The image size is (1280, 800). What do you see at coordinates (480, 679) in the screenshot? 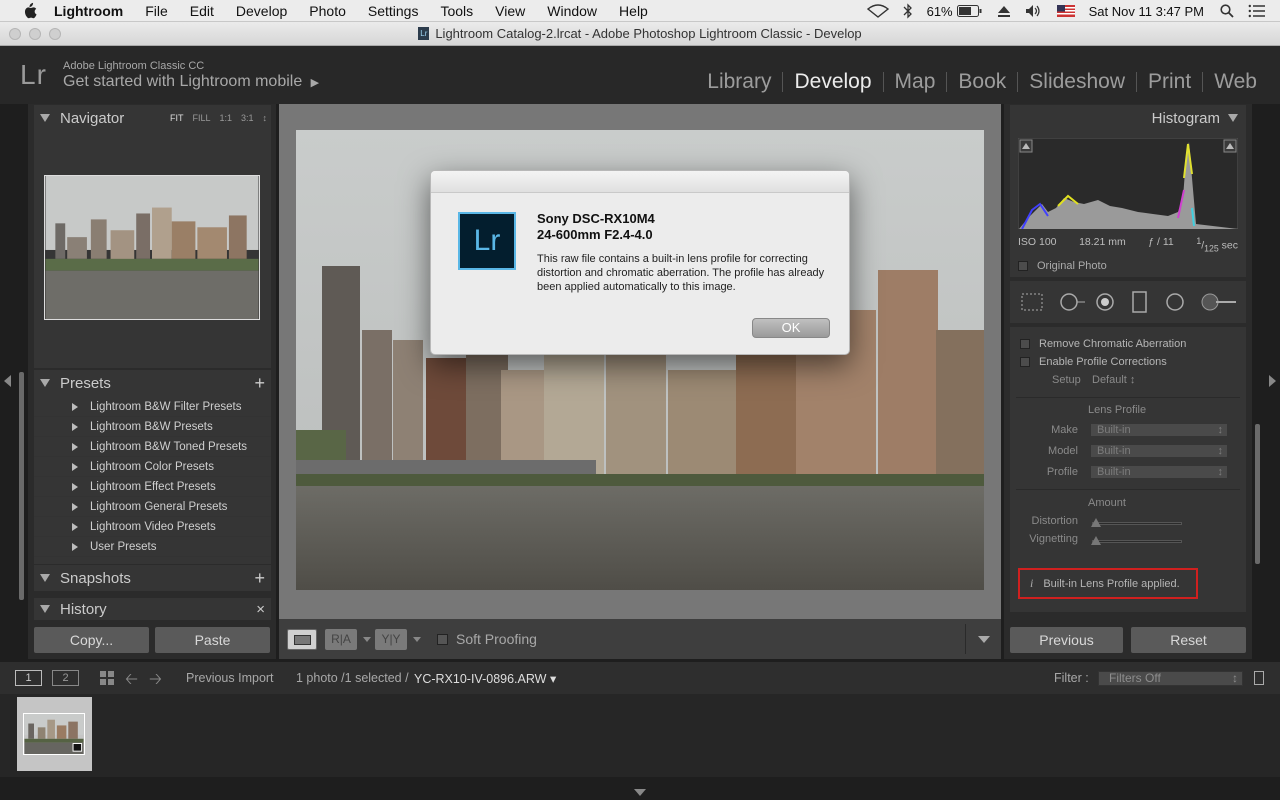
I see `filename: YC-RX10-IV-0896.ARW` at bounding box center [480, 679].